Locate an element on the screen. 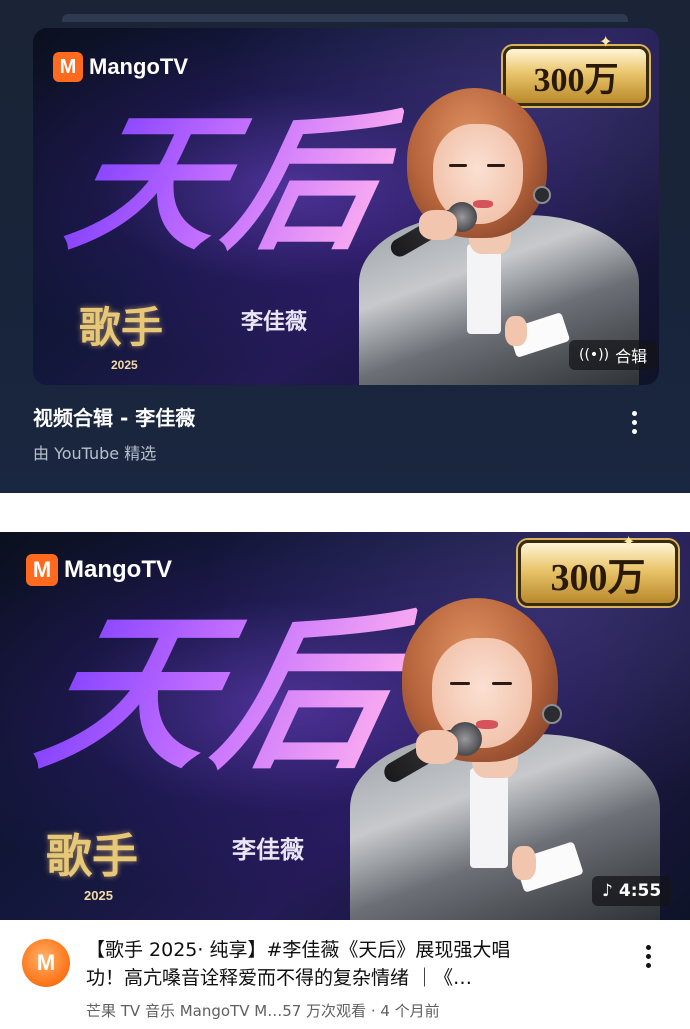 The height and width of the screenshot is (1029, 690). playlist-chip-label: 合辑 is located at coordinates (631, 356).